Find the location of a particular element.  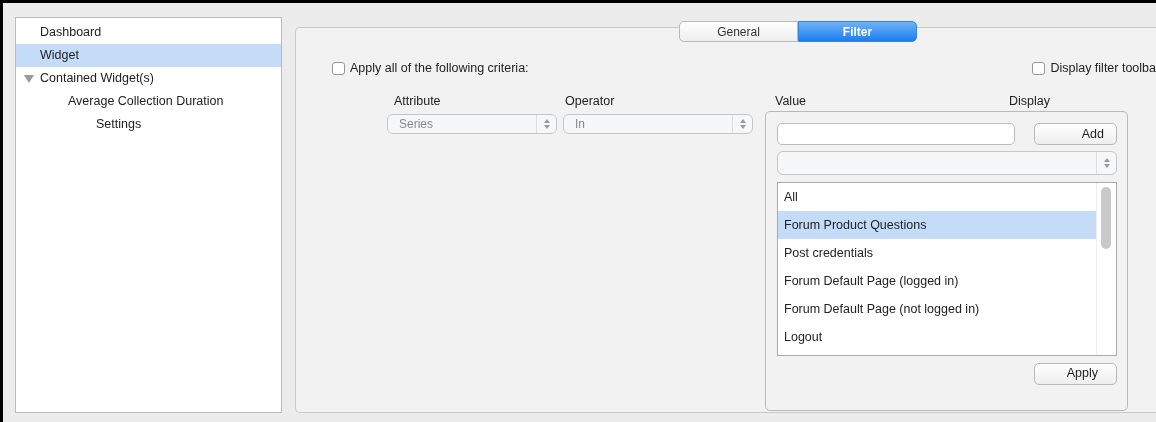

checkbox-label: Display filter toolba is located at coordinates (1103, 68).